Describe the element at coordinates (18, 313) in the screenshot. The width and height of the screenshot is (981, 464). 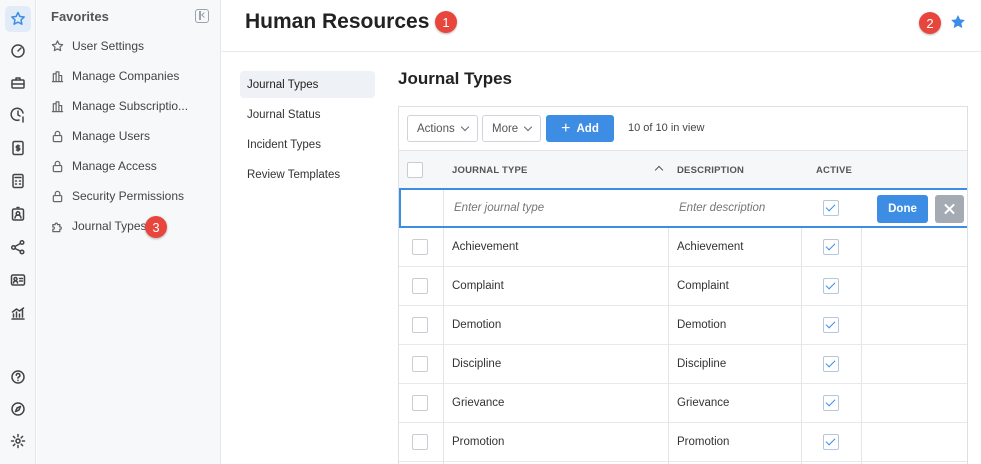
I see `analytics-chart-icon` at that location.